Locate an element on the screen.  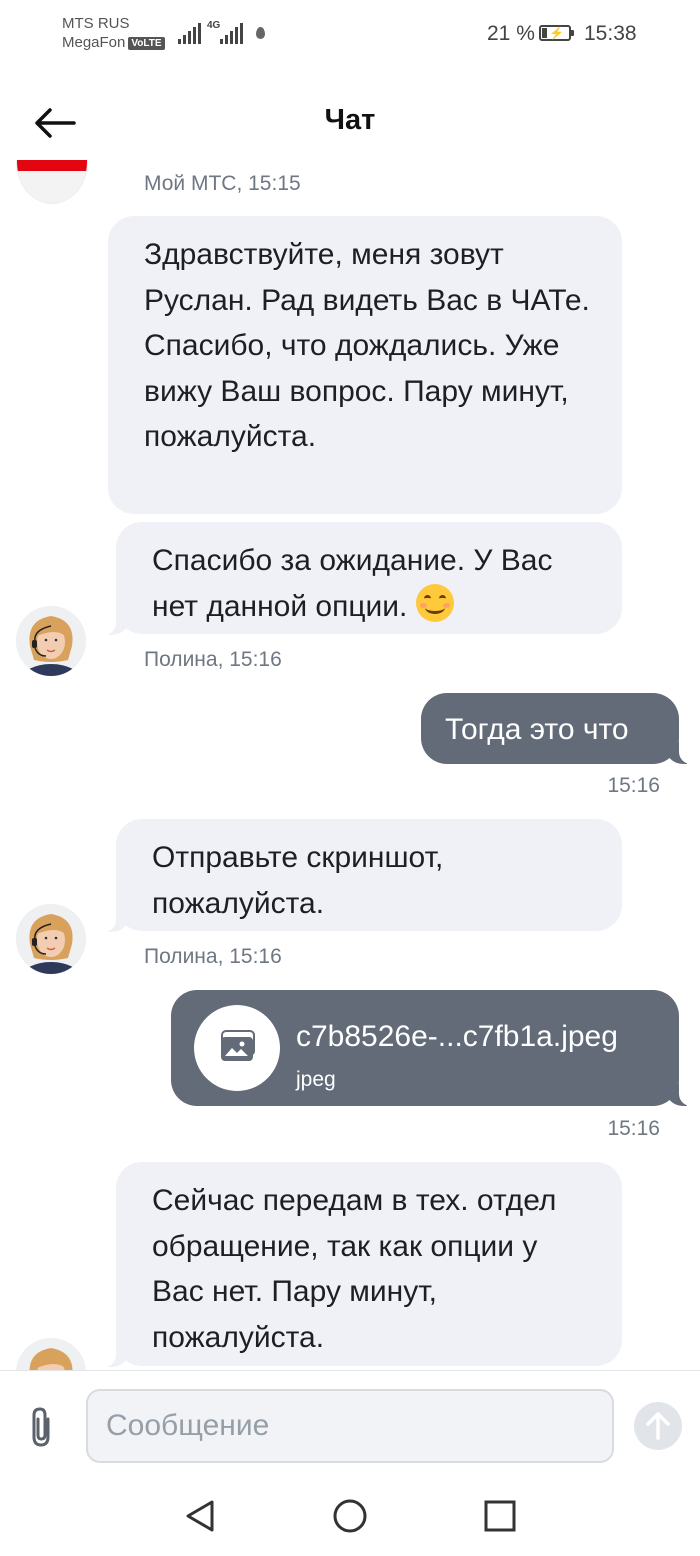
carrier-info: MTS RUS MegaFon VoLTE is located at coordinates (113, 33).